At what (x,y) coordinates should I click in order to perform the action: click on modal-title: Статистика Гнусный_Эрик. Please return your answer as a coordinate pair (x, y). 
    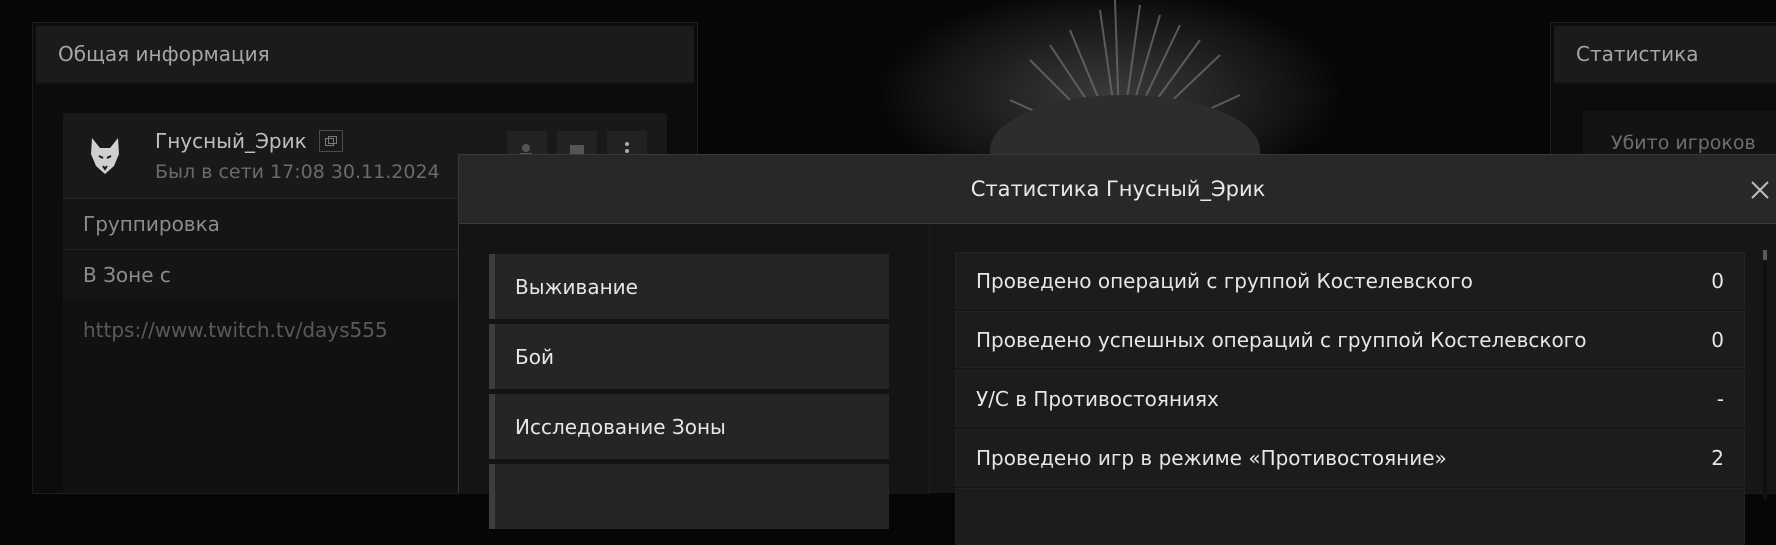
    Looking at the image, I should click on (1118, 189).